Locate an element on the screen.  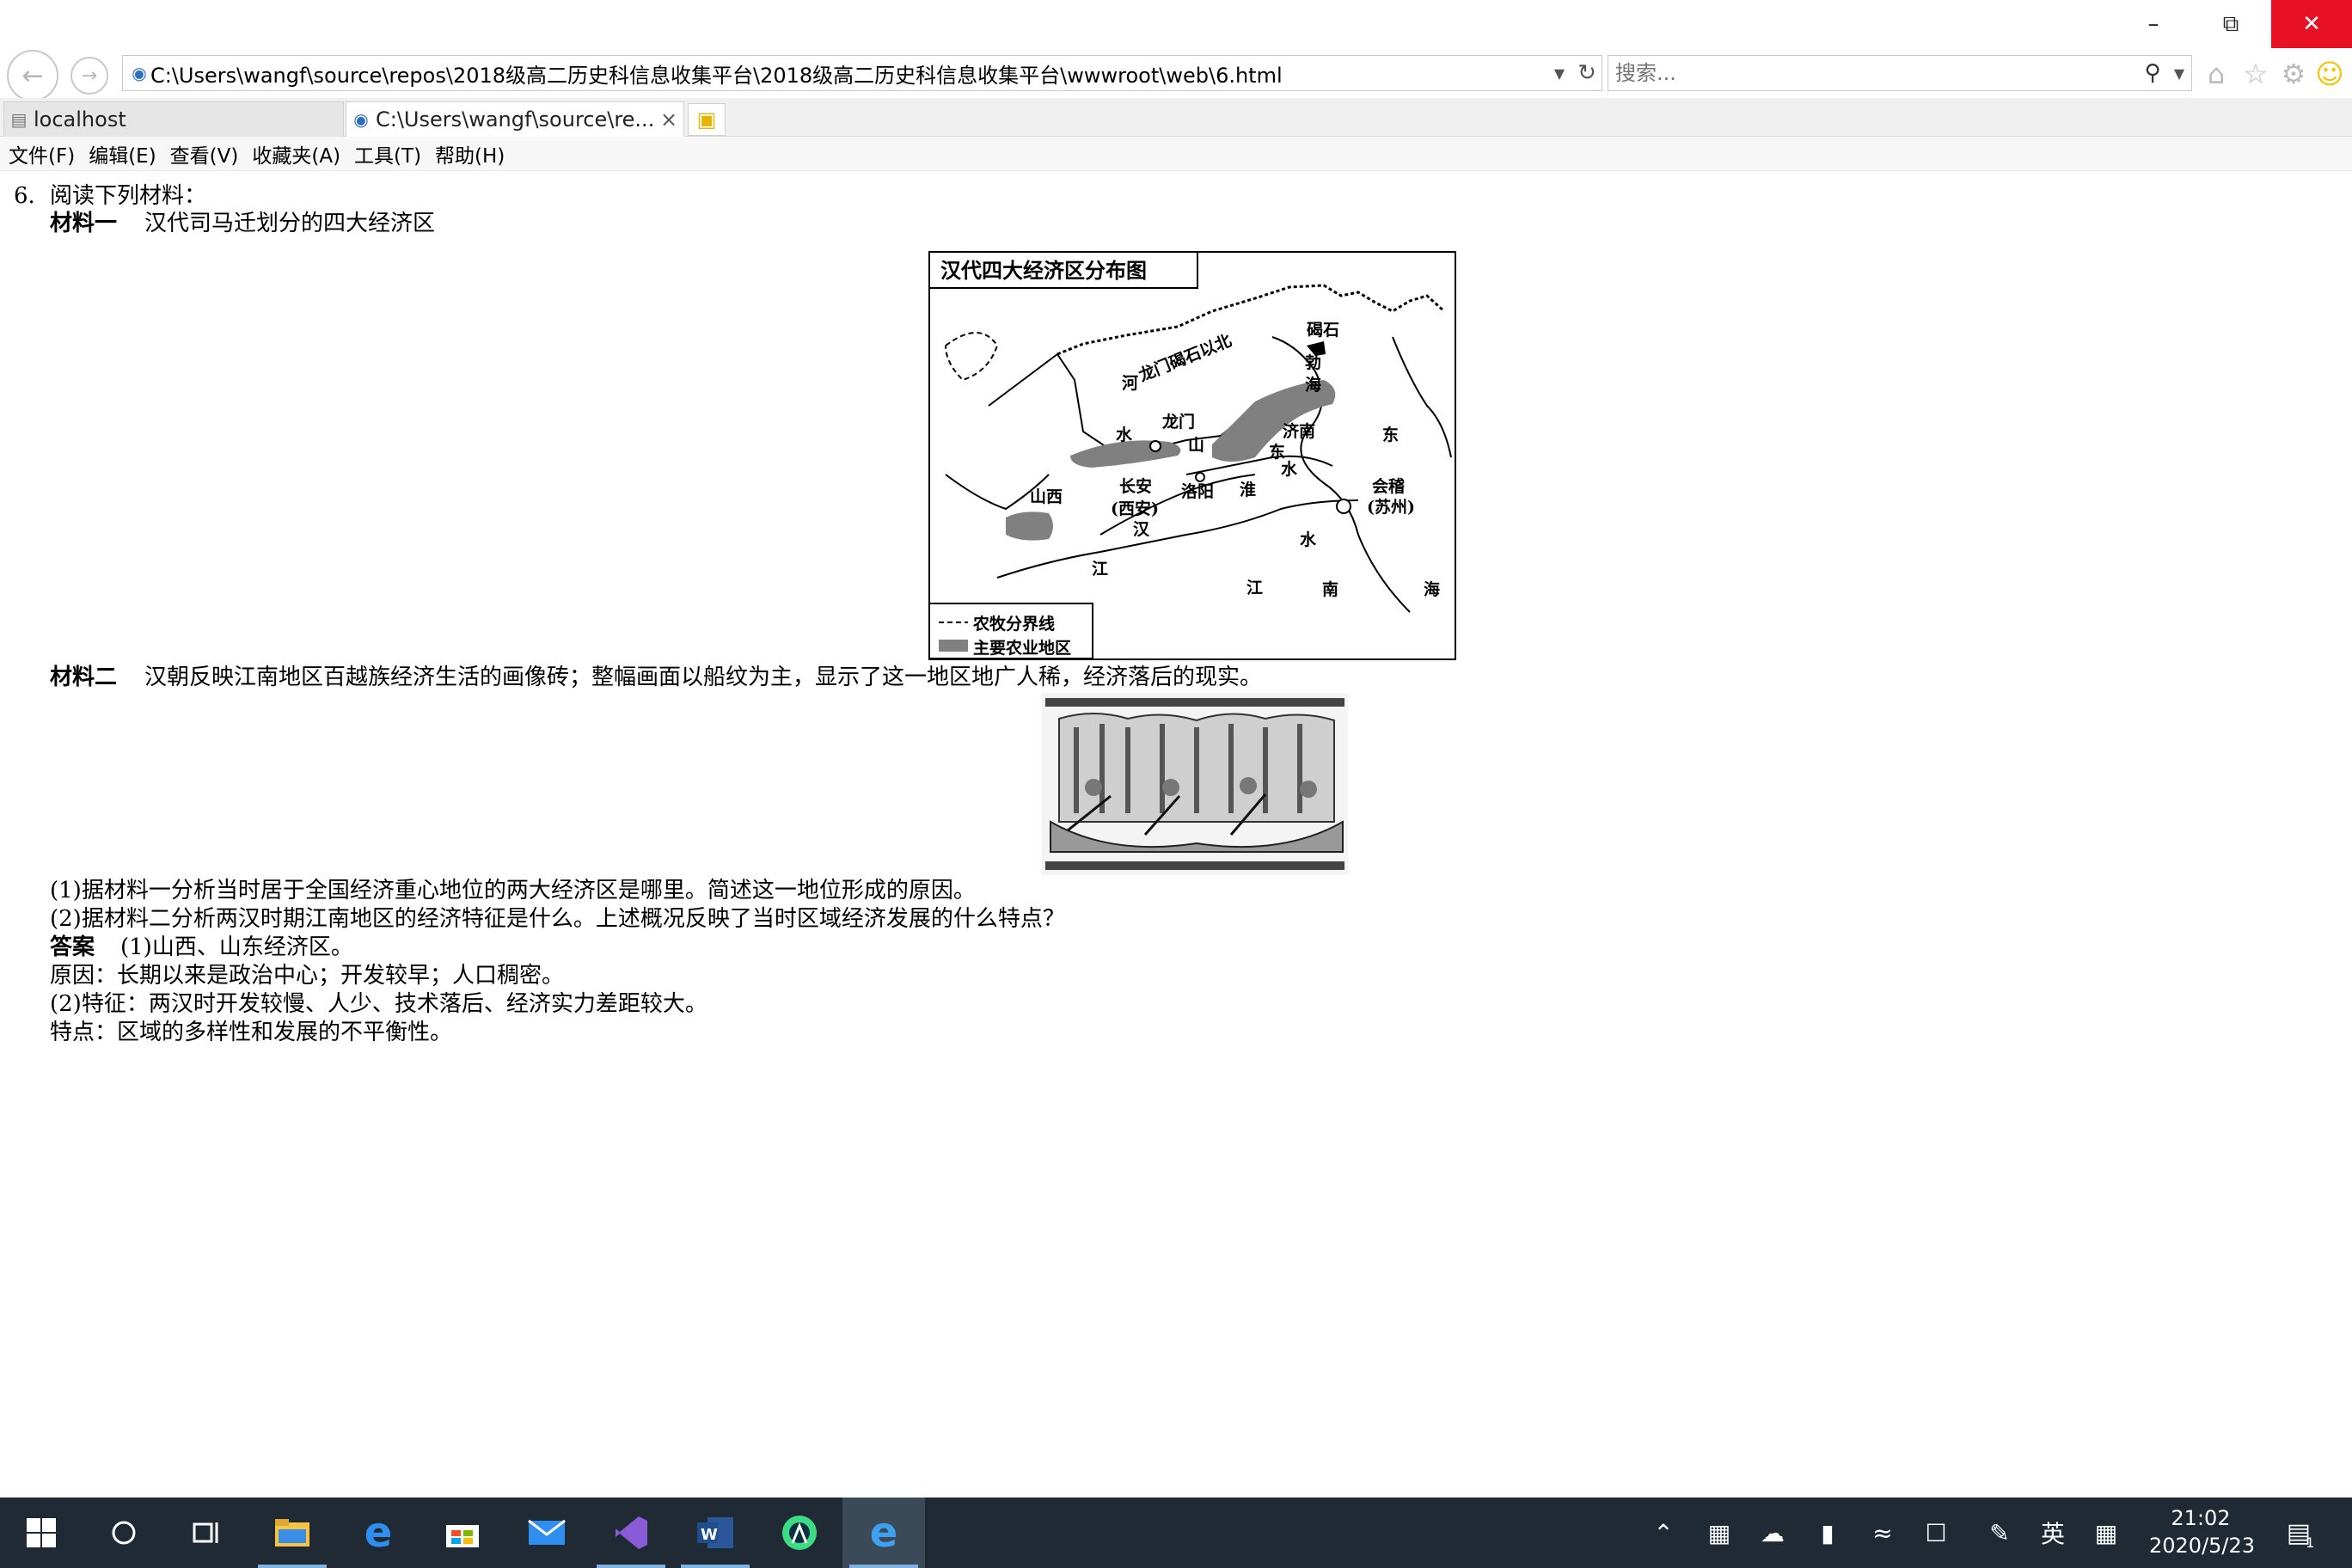
new-tab-button: ▣ is located at coordinates (707, 119).